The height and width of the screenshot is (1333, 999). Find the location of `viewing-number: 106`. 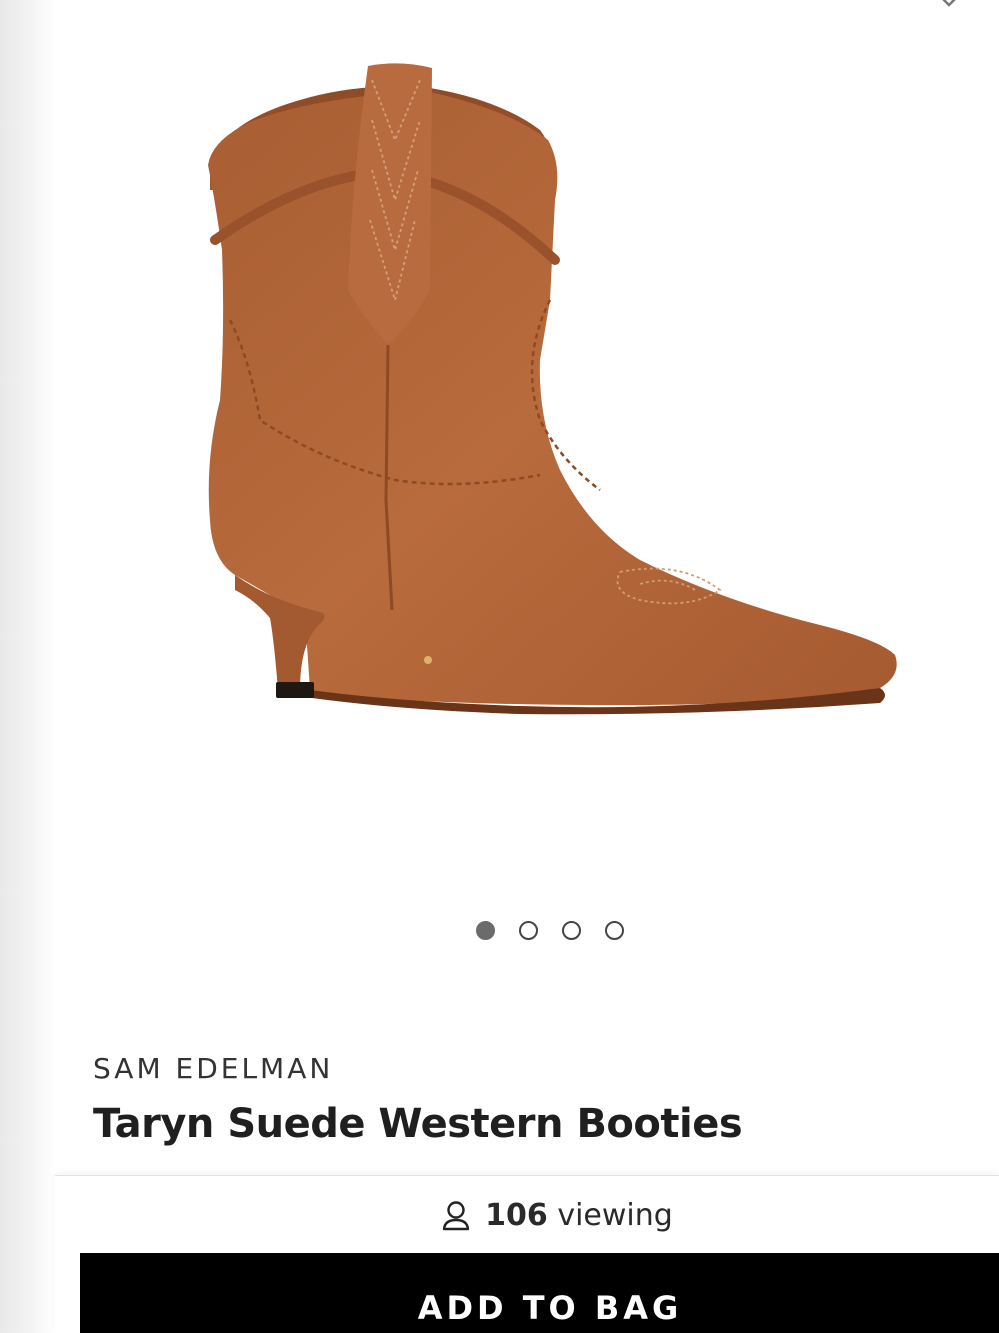

viewing-number: 106 is located at coordinates (516, 1215).